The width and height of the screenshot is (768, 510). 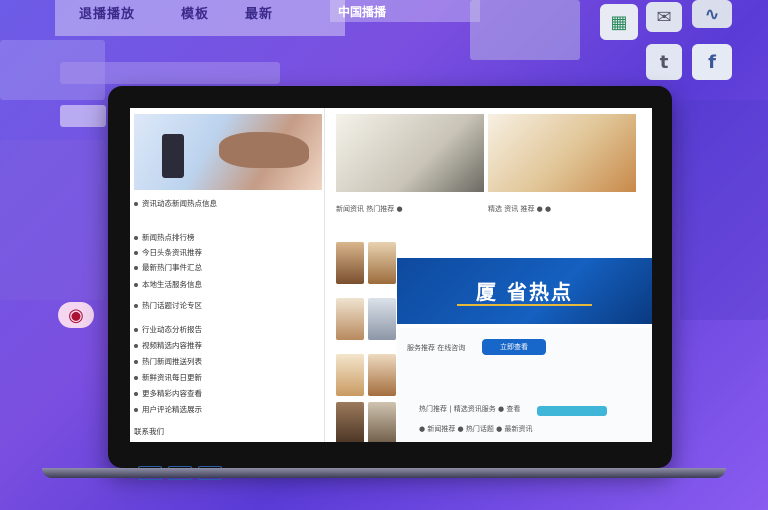 I want to click on thumbnail-column, so click(x=366, y=342).